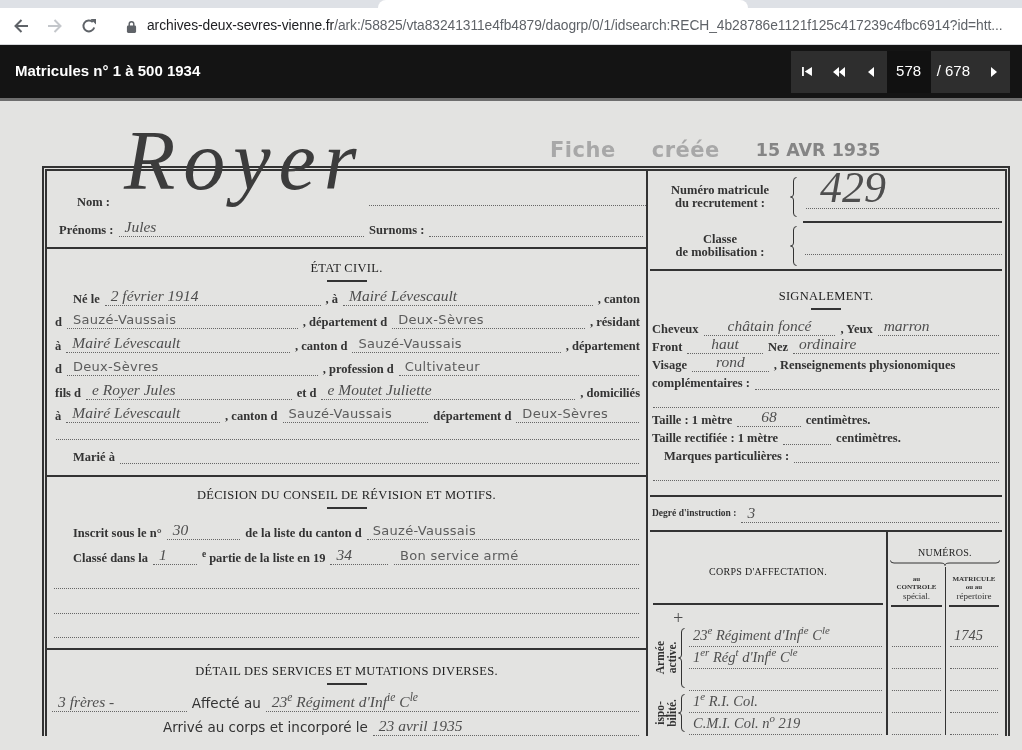 The height and width of the screenshot is (750, 1022). What do you see at coordinates (856, 329) in the screenshot?
I see `form-label: , Yeux` at bounding box center [856, 329].